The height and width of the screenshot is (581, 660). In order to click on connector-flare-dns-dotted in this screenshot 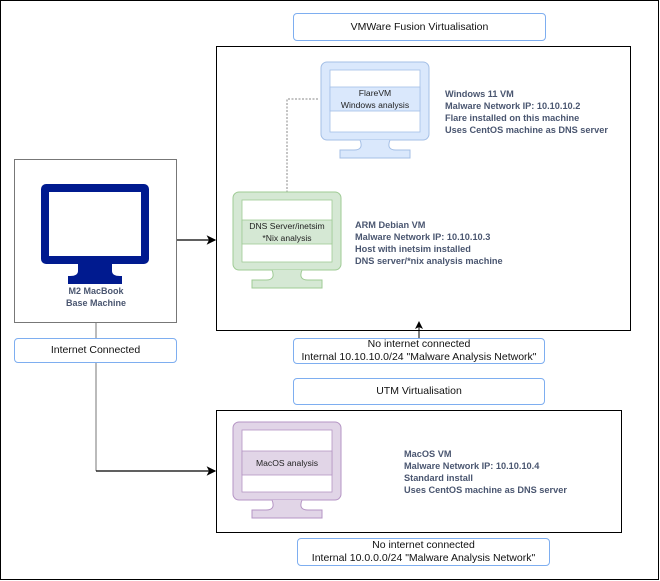, I will do `click(302, 145)`.